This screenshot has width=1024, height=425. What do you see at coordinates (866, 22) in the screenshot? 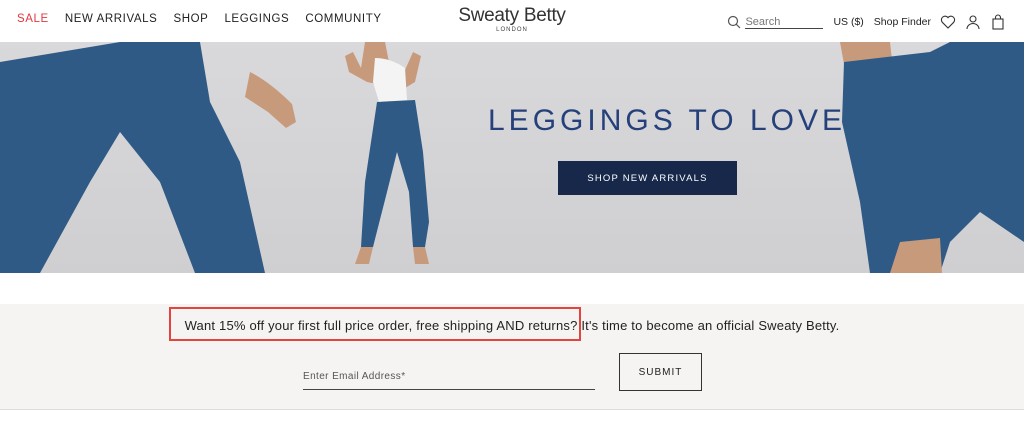
I see `utility-bar: US ($) Shop Finder` at bounding box center [866, 22].